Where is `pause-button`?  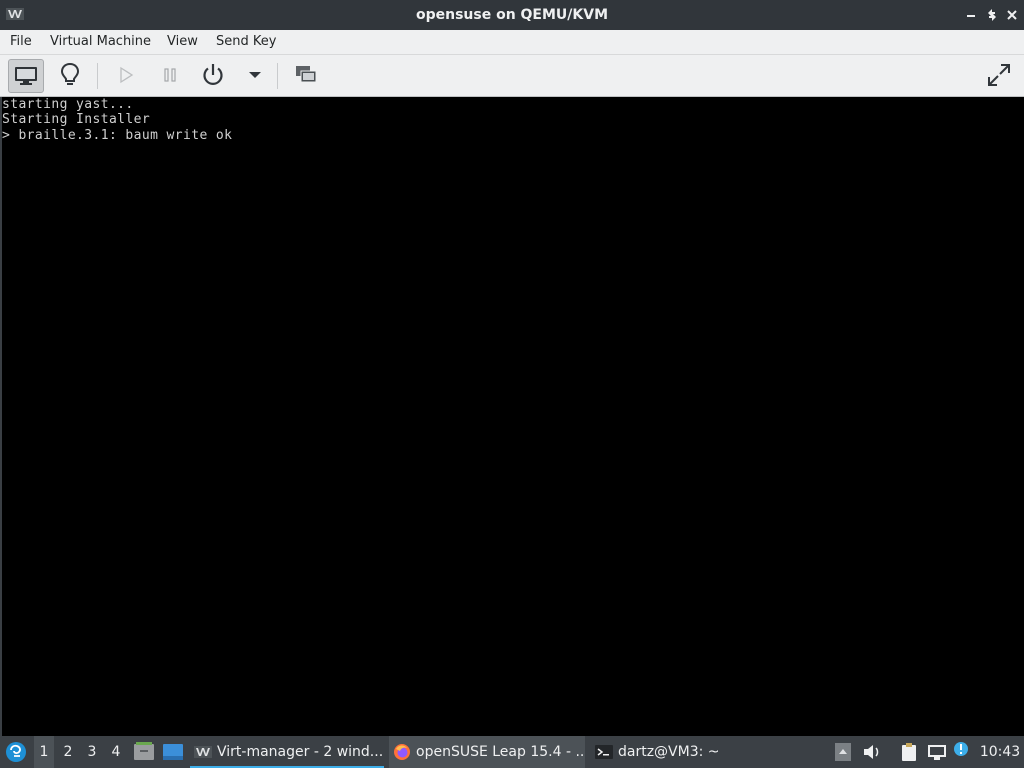 pause-button is located at coordinates (170, 75).